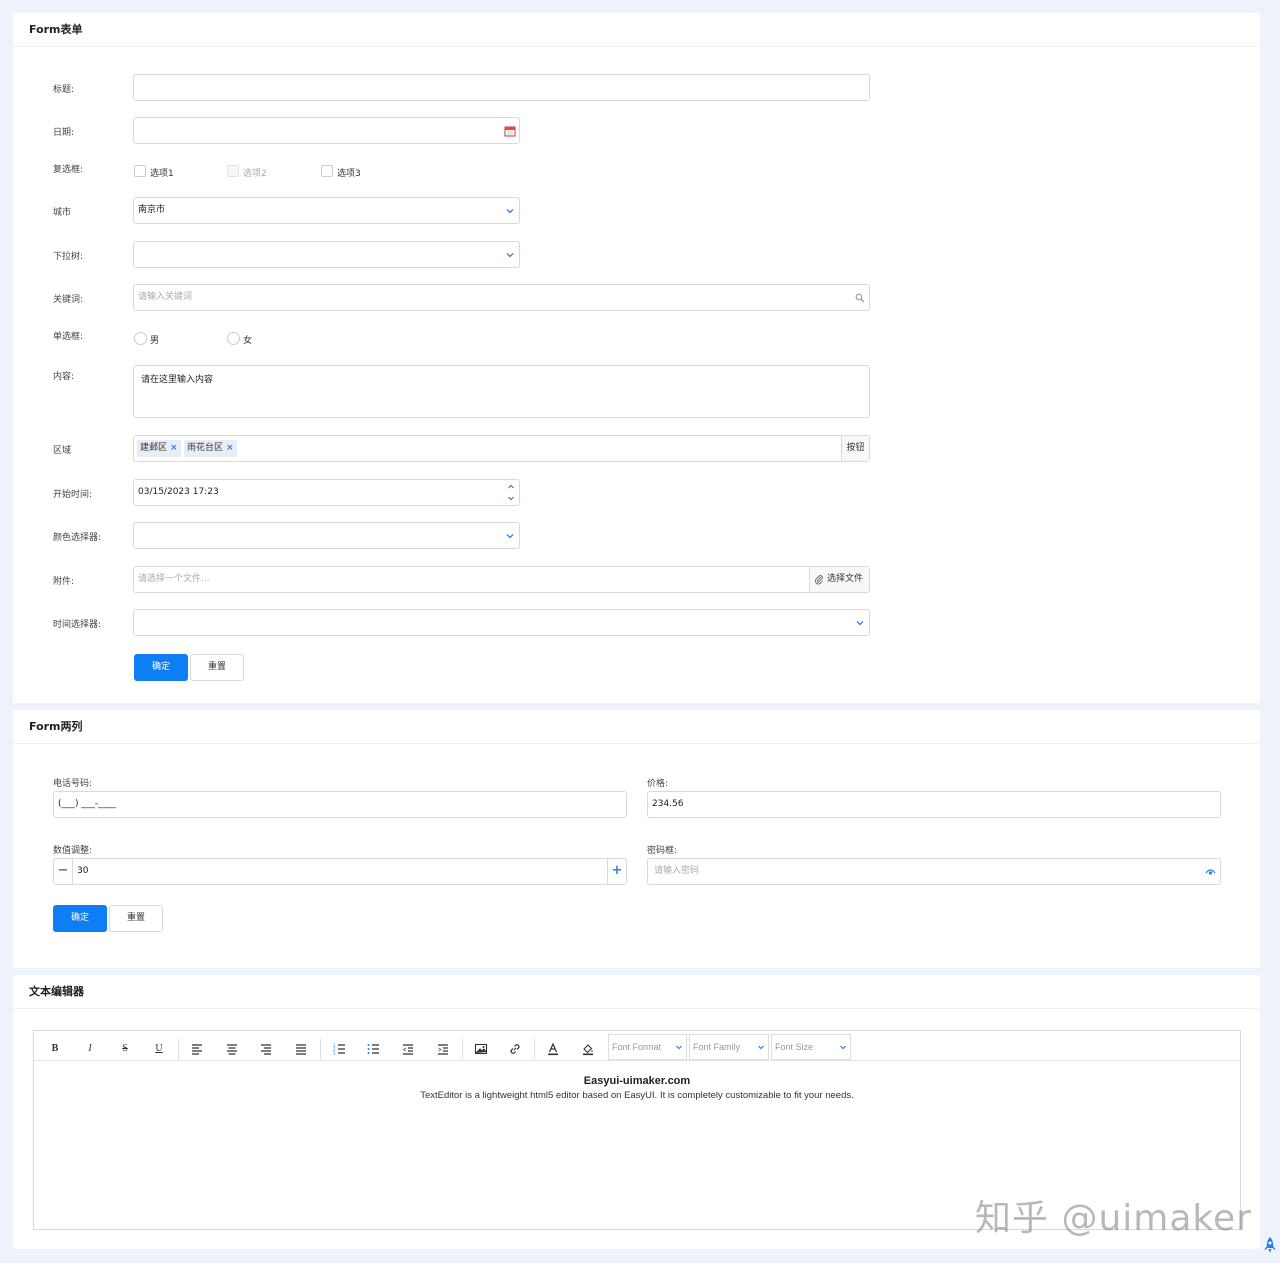 The height and width of the screenshot is (1263, 1280). Describe the element at coordinates (340, 804) in the screenshot. I see `phone-input: (___) ___-____` at that location.